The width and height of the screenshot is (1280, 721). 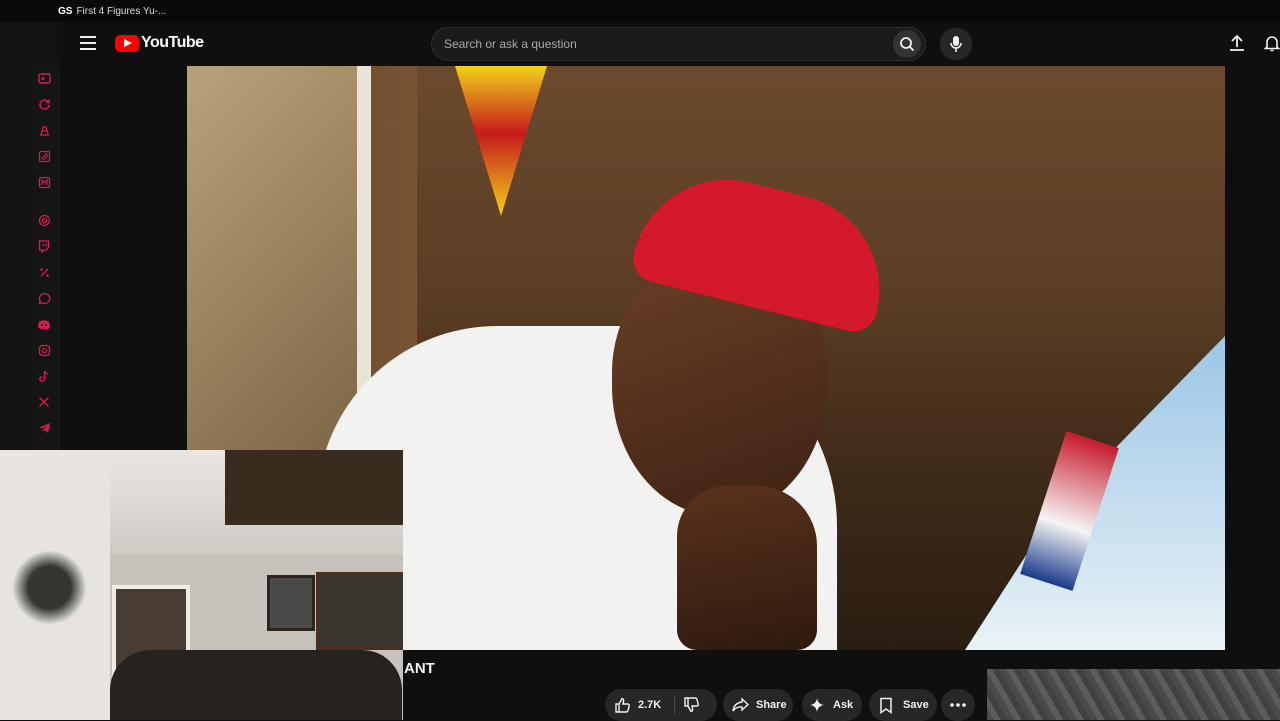 What do you see at coordinates (44, 130) in the screenshot?
I see `tag-icon` at bounding box center [44, 130].